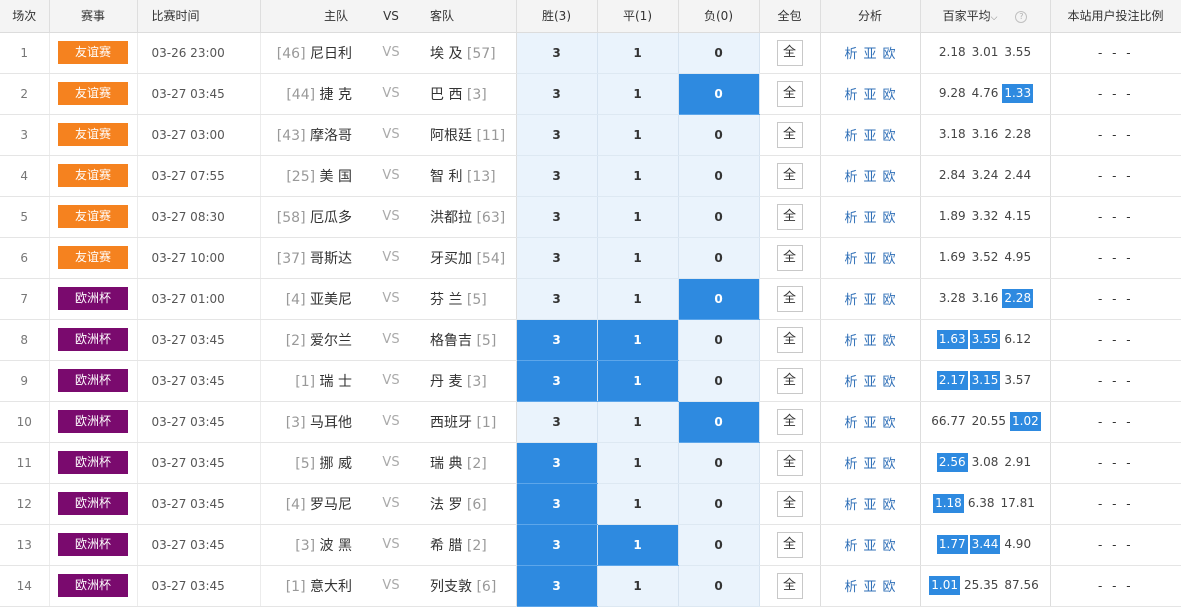 The width and height of the screenshot is (1181, 607). I want to click on home-team-name: 马耳他, so click(331, 423).